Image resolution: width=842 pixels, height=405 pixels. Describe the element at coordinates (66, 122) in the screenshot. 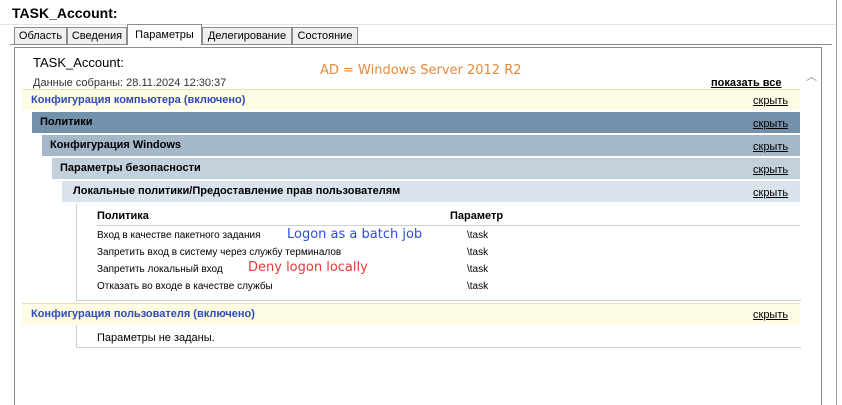

I see `policies-label: Политики` at that location.